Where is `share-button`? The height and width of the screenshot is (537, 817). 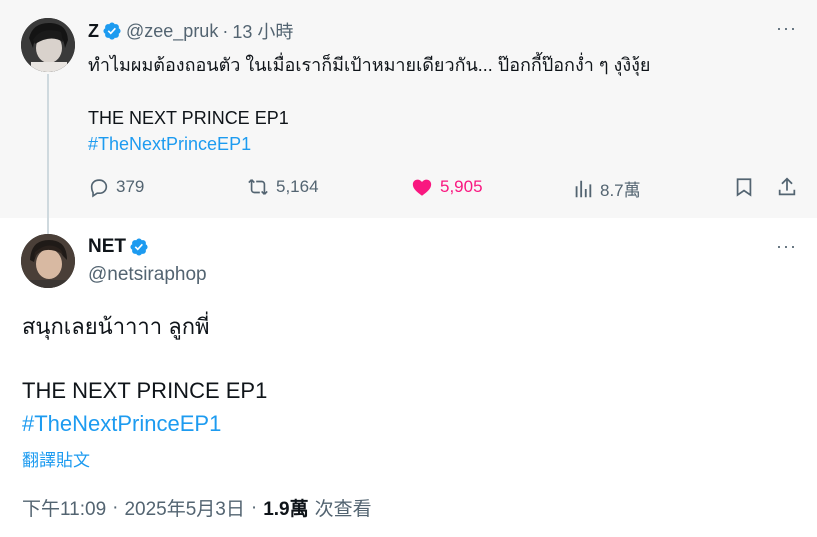 share-button is located at coordinates (790, 187).